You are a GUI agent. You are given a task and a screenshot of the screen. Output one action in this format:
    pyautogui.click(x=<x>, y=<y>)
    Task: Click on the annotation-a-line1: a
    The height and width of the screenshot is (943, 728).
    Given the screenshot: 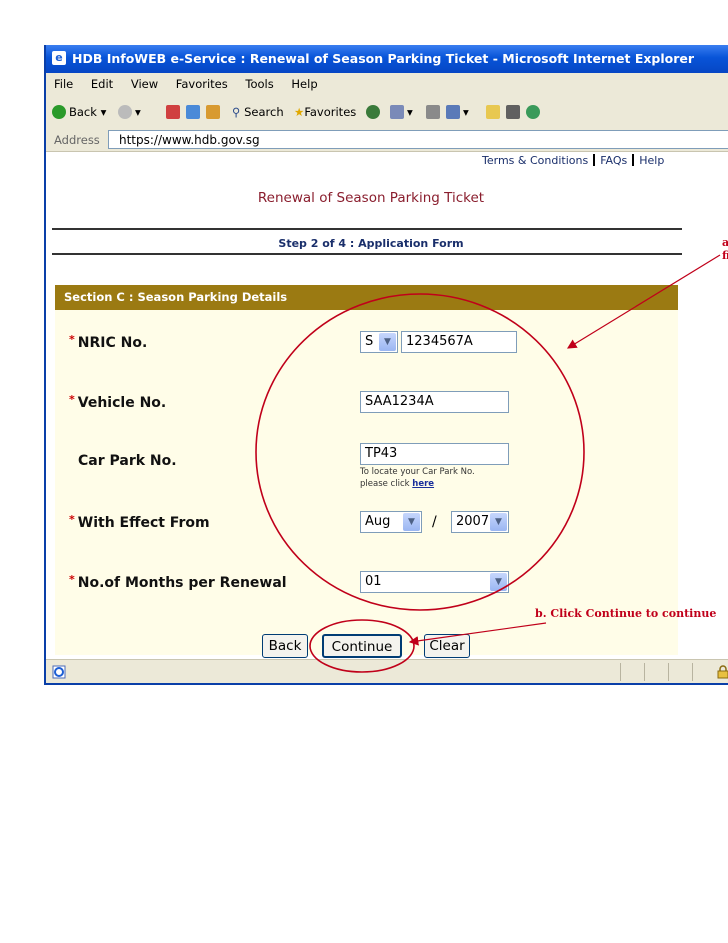 What is the action you would take?
    pyautogui.click(x=725, y=242)
    